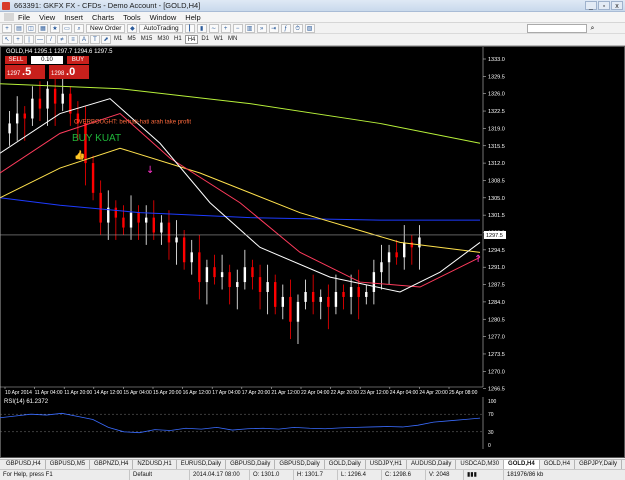 The image size is (625, 480). Describe the element at coordinates (112, 464) in the screenshot. I see `chart-tab: GBPNZD,H4` at that location.